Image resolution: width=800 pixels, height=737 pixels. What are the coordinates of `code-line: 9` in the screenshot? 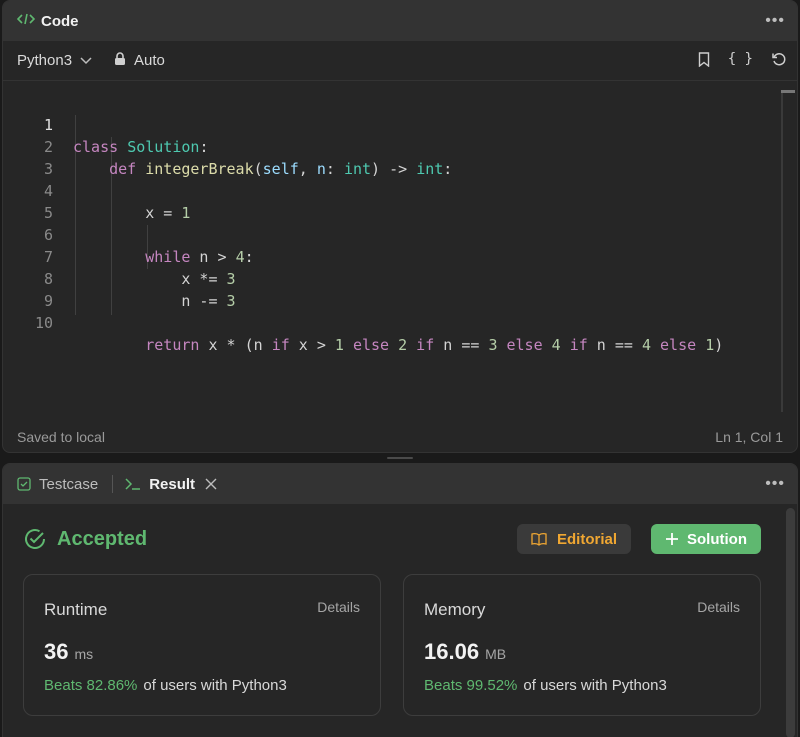 It's located at (400, 289).